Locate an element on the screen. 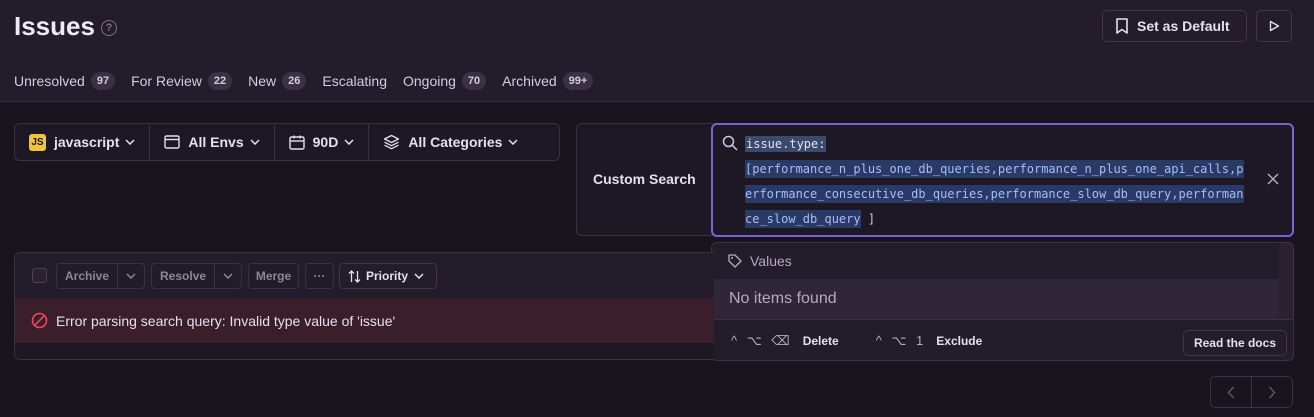 This screenshot has width=1314, height=417. tab-ongoing: Ongoing 70 is located at coordinates (444, 81).